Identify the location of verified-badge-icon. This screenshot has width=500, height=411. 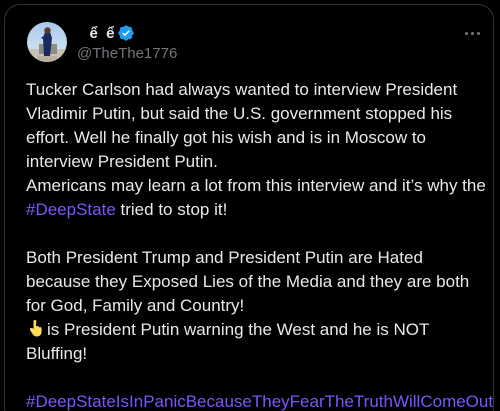
(126, 33).